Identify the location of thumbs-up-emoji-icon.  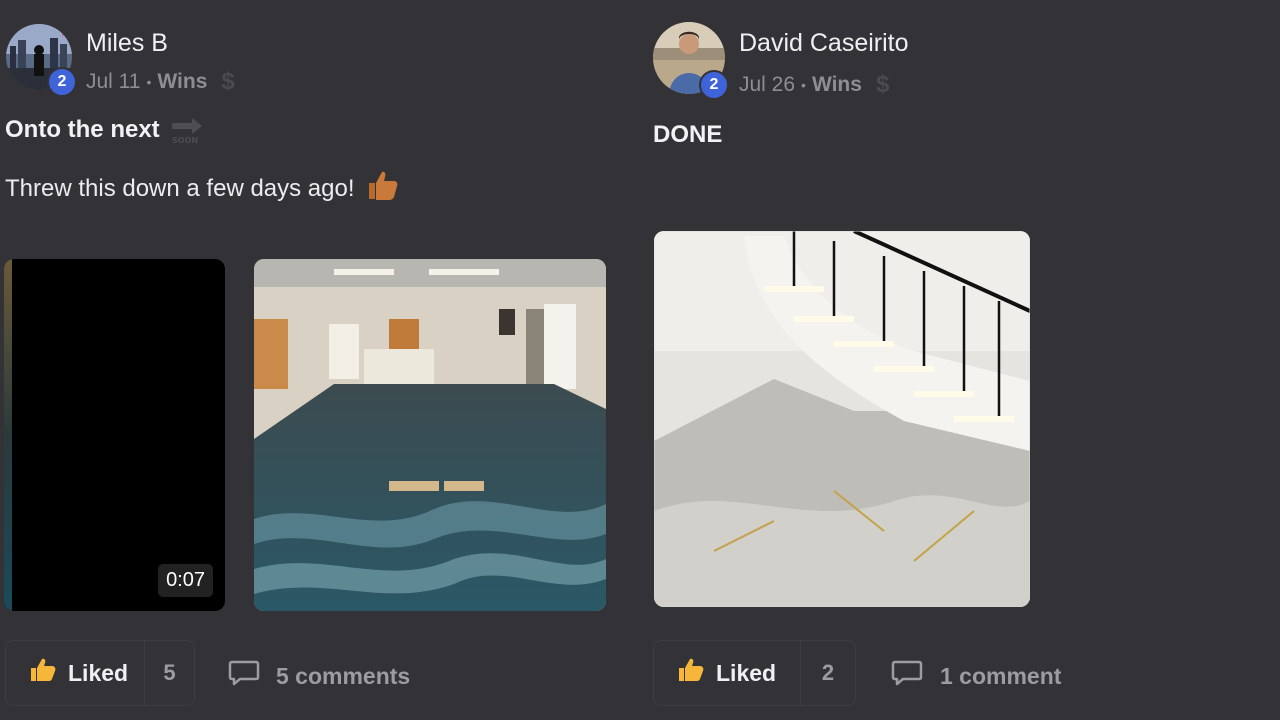
(382, 188).